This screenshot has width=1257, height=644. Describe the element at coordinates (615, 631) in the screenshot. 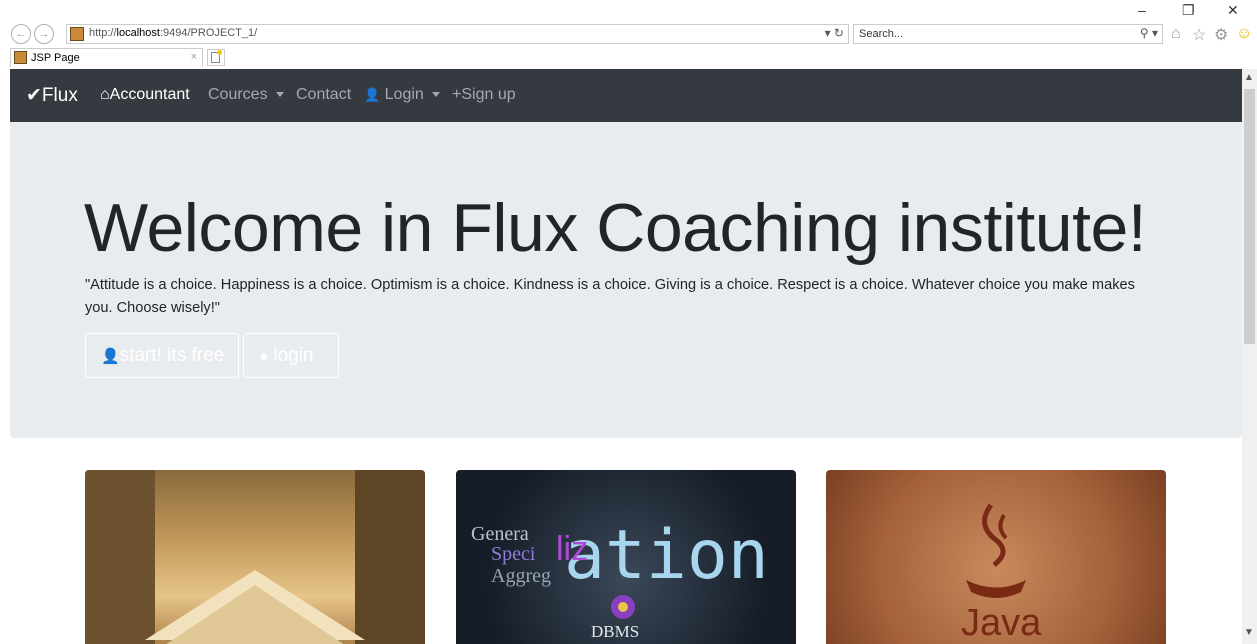

I see `dbms-label: DBMS` at that location.